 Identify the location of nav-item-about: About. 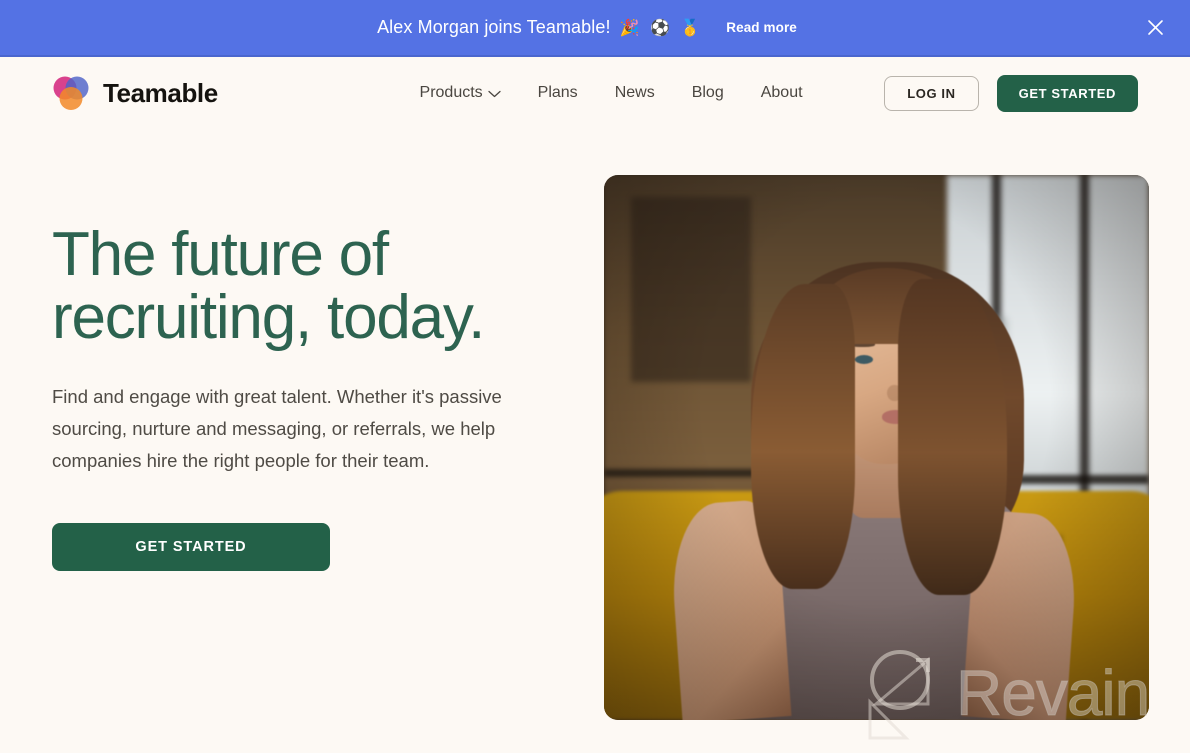
(782, 93).